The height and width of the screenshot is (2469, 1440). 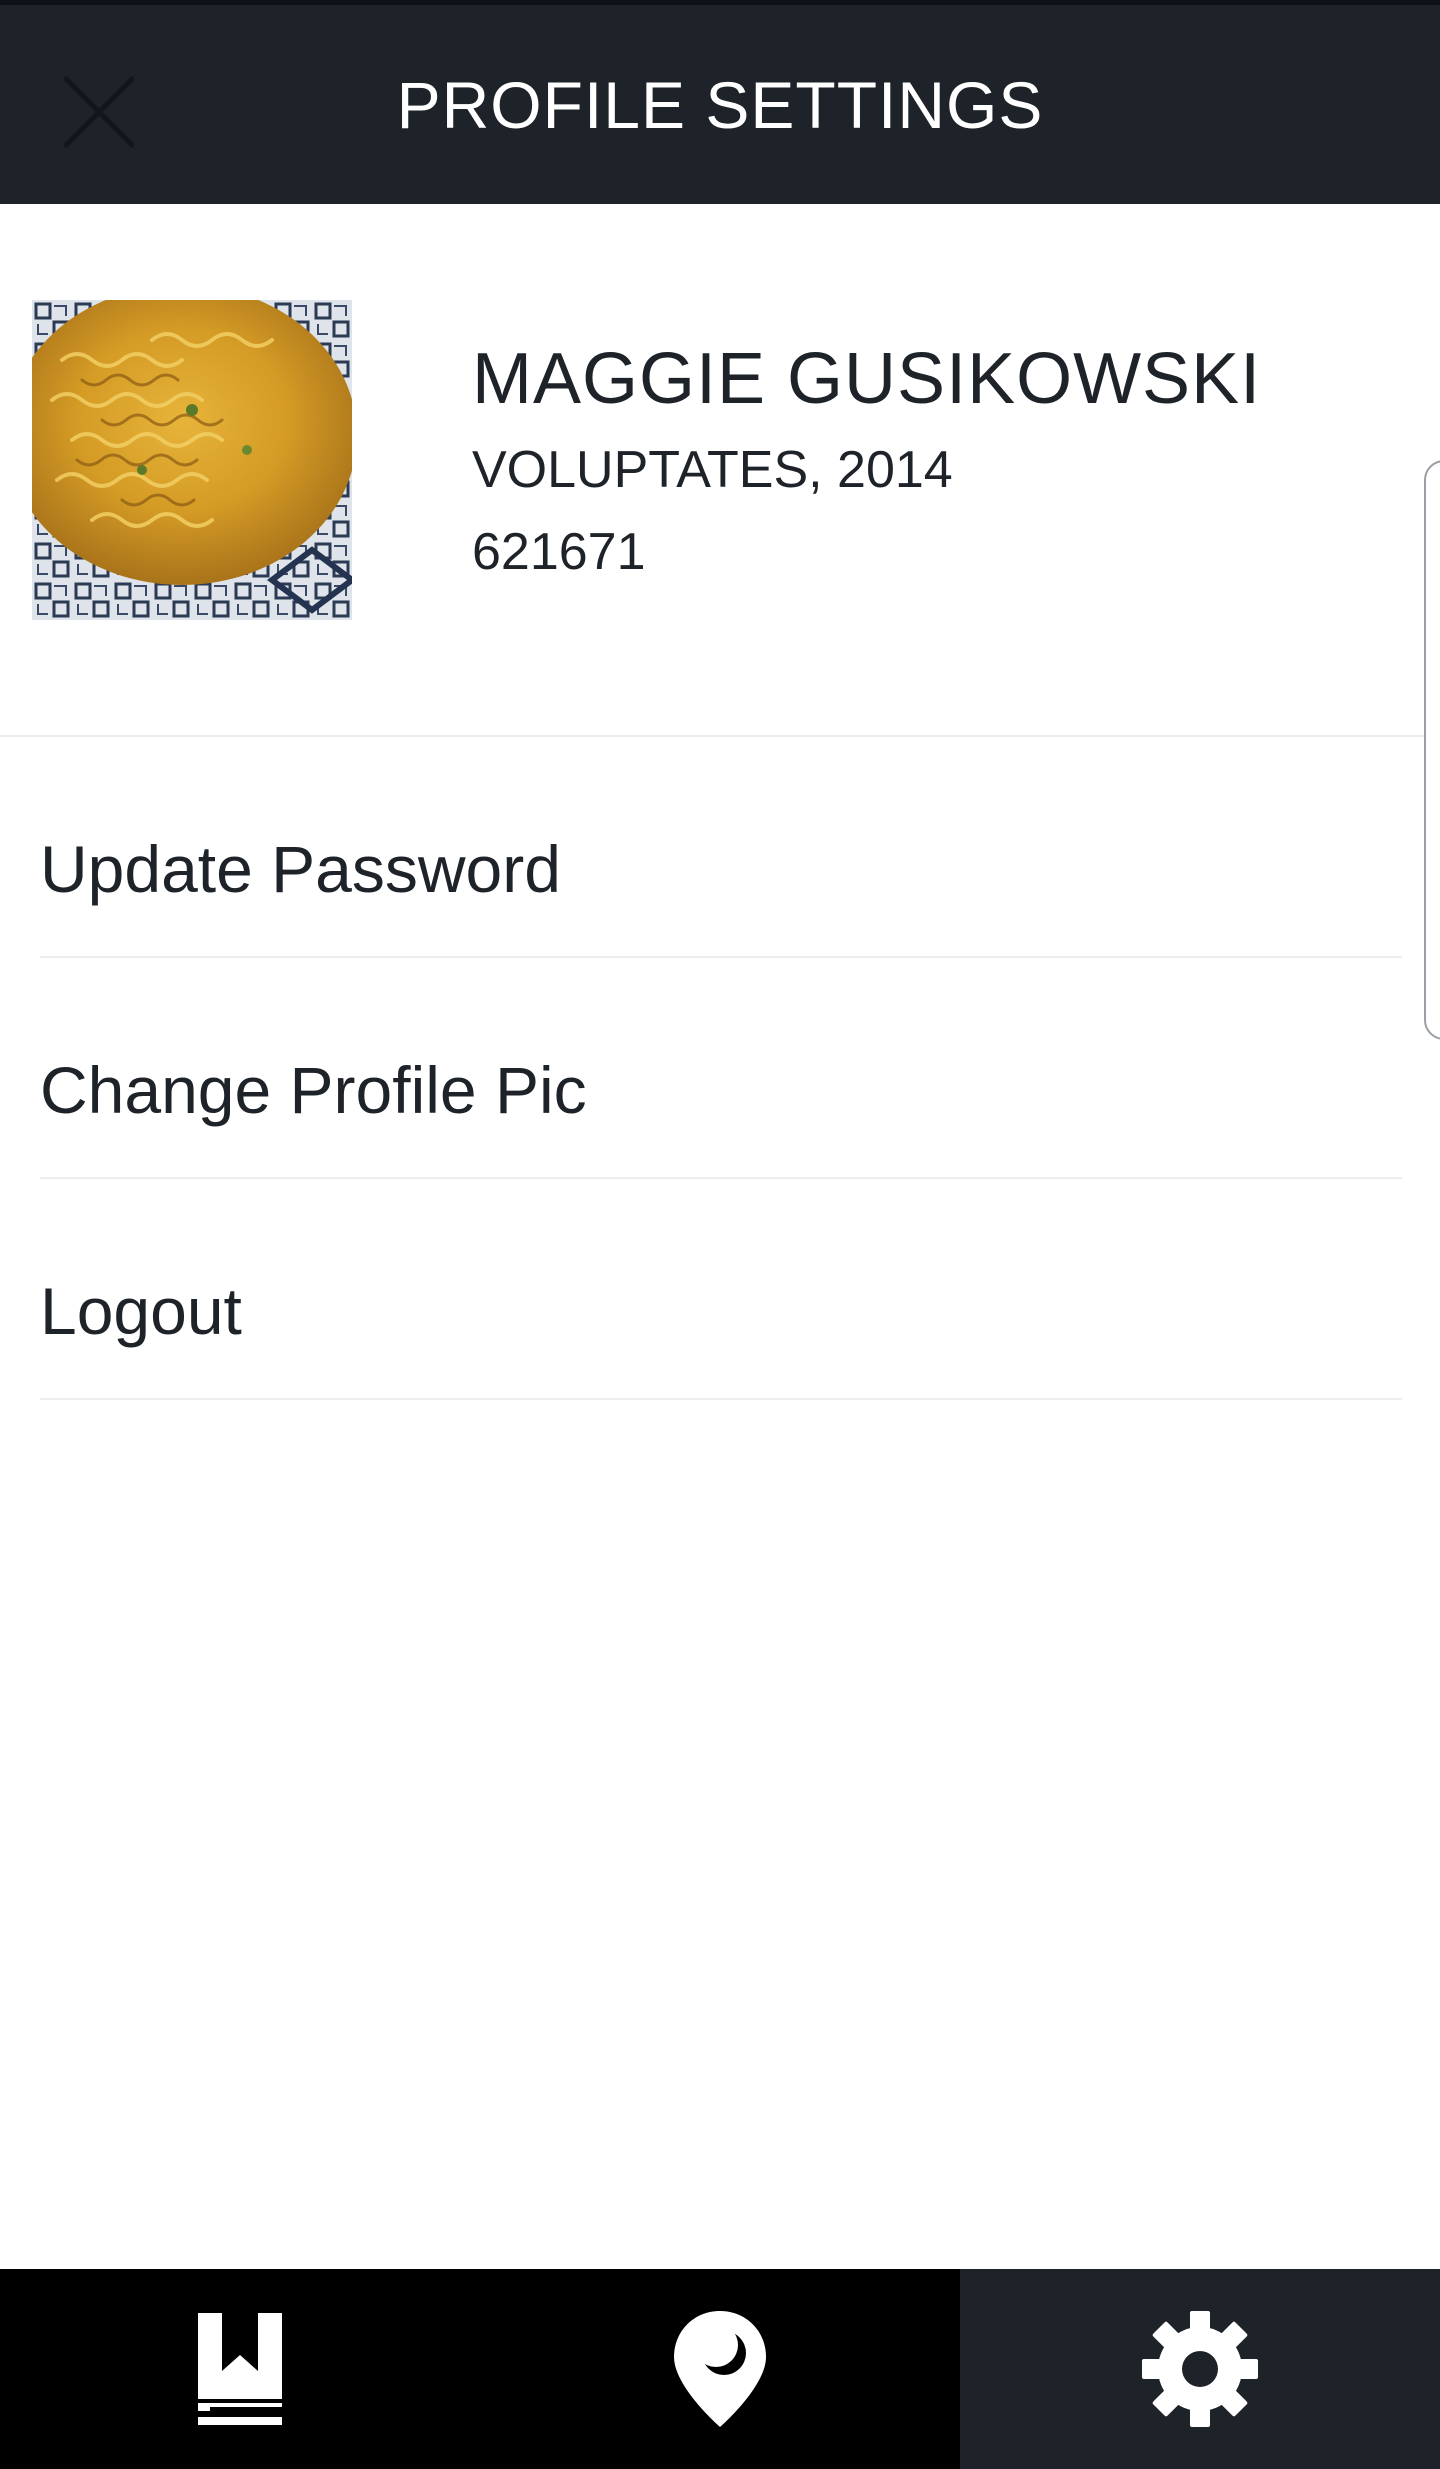 I want to click on bookmark-book-icon, so click(x=240, y=2369).